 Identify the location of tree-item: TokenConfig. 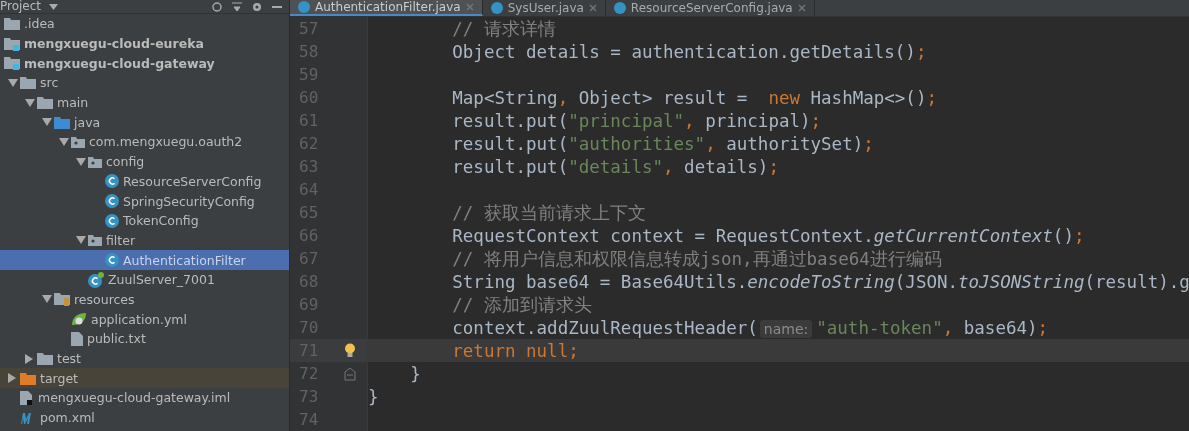
(144, 220).